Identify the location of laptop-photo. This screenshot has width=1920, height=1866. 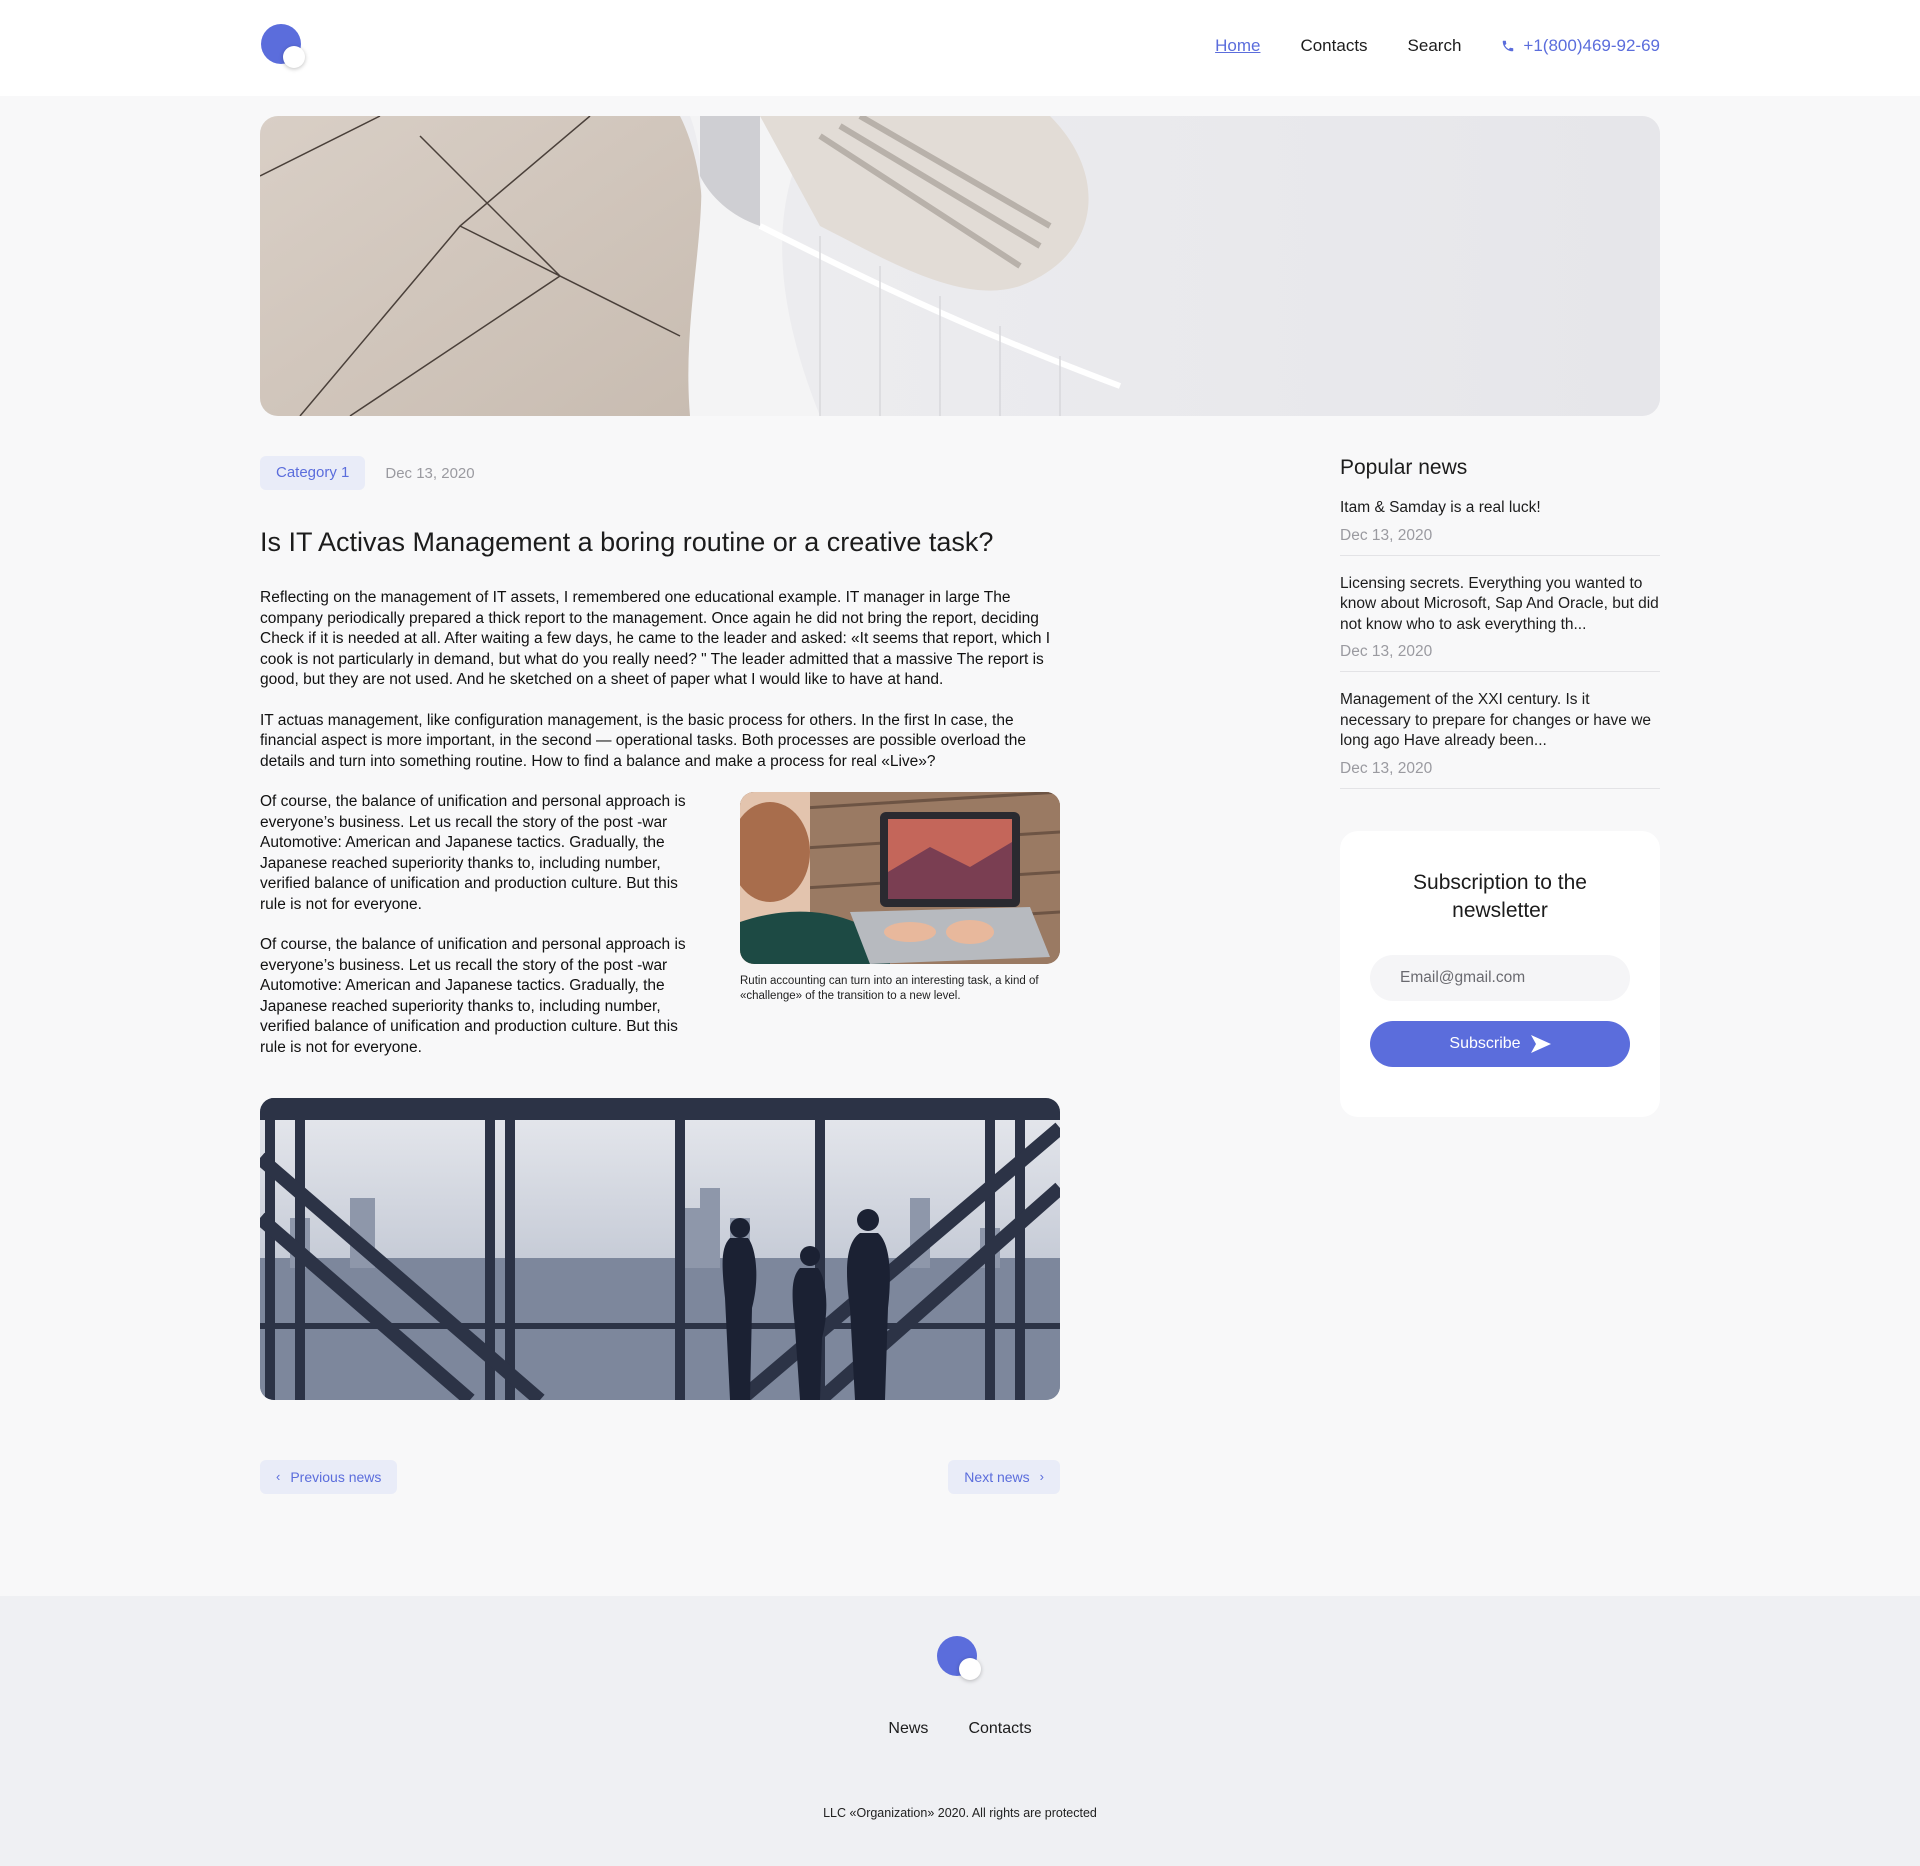
(900, 878).